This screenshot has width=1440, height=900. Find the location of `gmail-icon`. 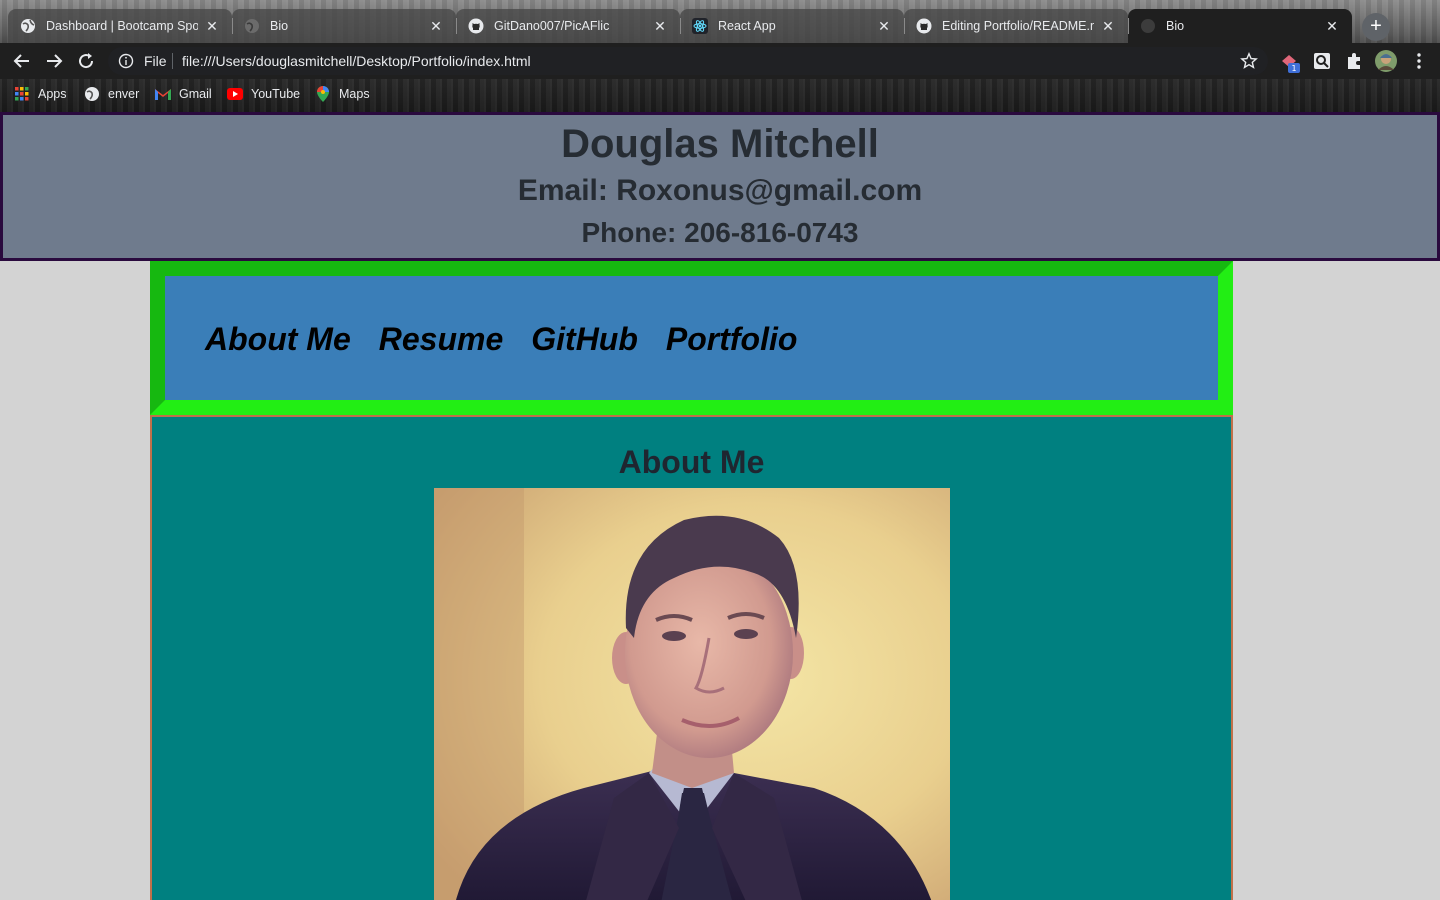

gmail-icon is located at coordinates (163, 94).